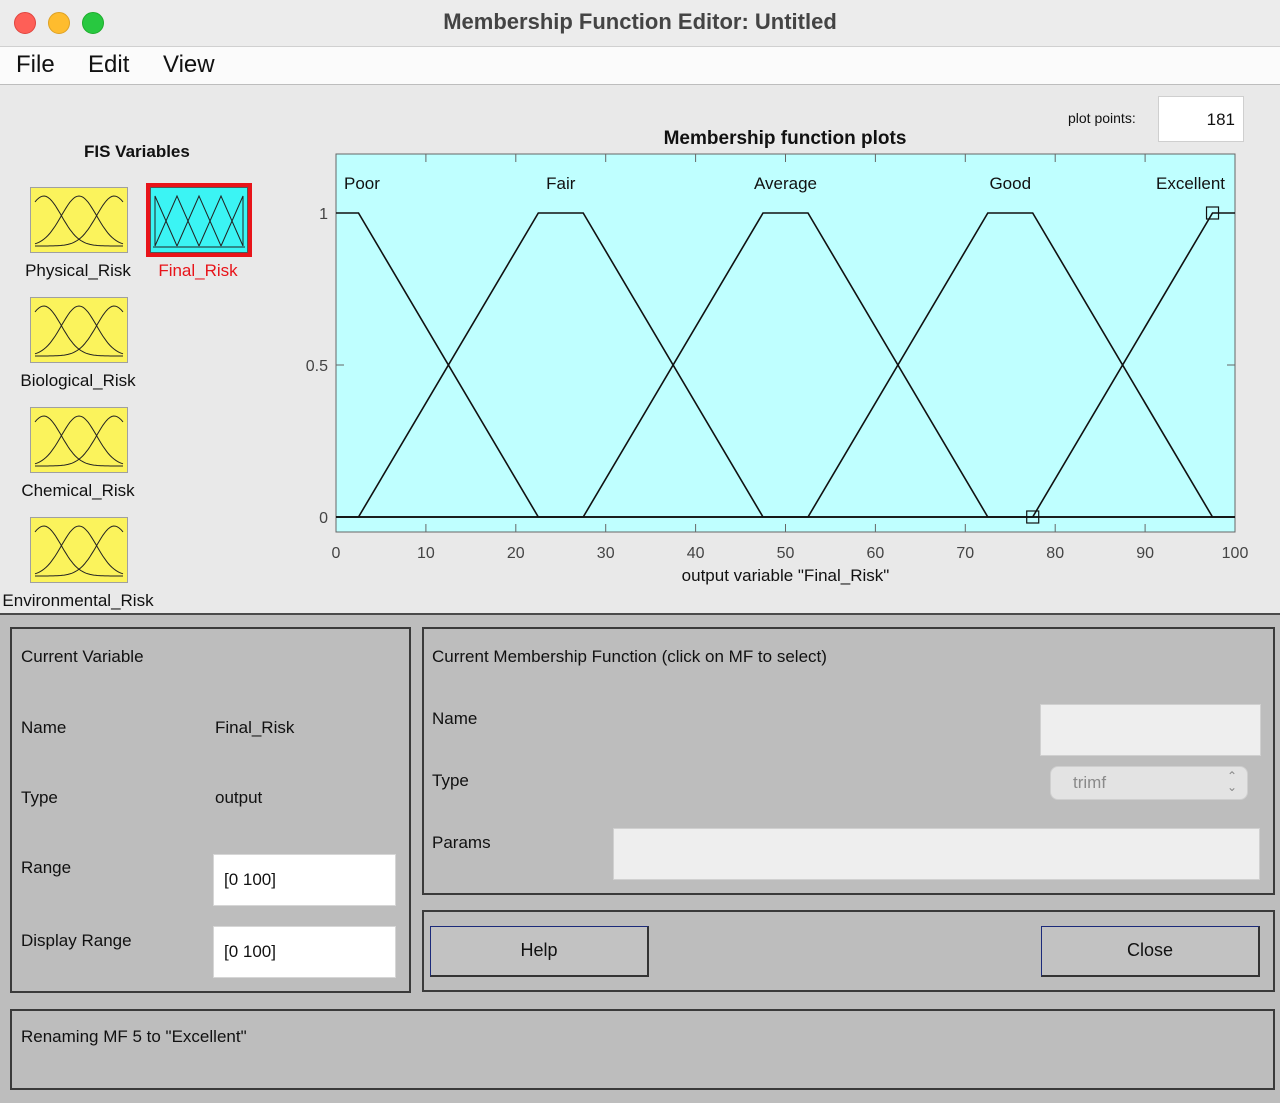 The image size is (1280, 1103). What do you see at coordinates (426, 553) in the screenshot?
I see `x-tick-label: 10` at bounding box center [426, 553].